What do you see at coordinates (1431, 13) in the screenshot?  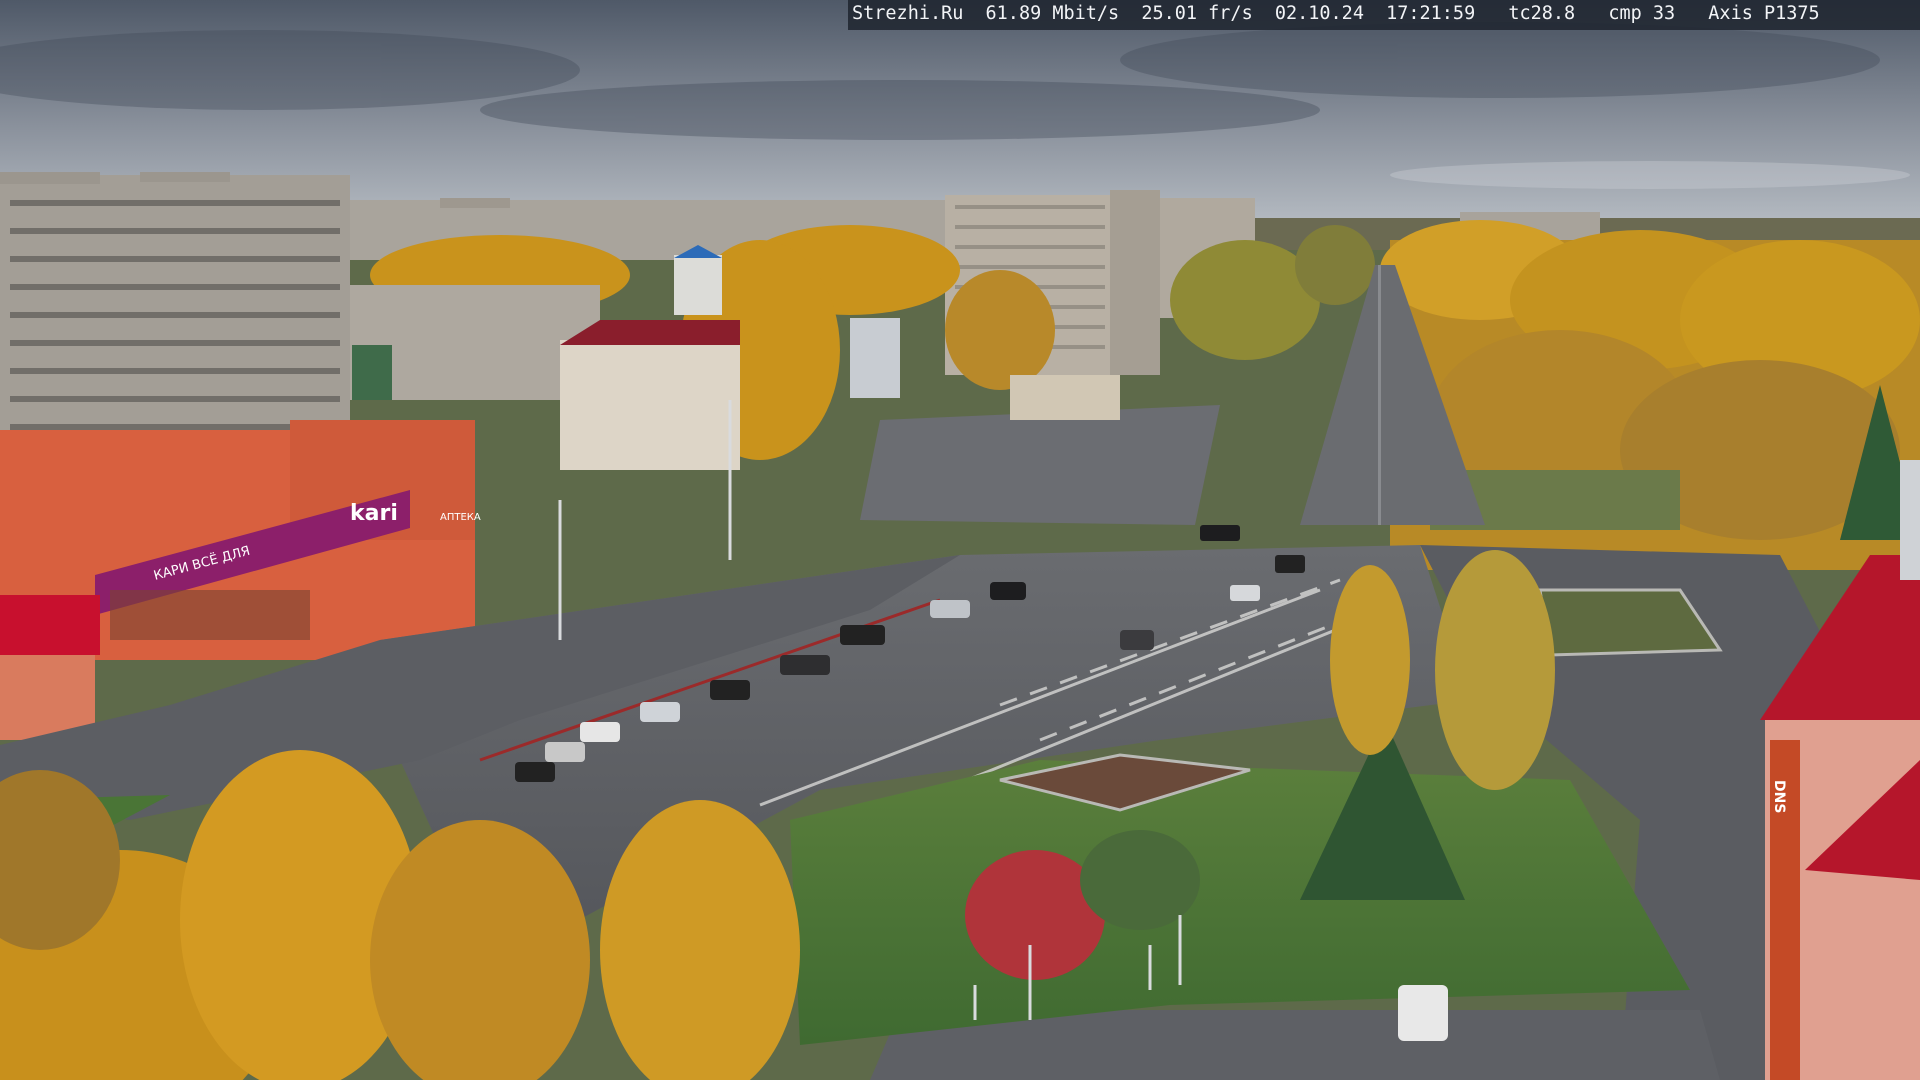 I see `osd-time: 17:21:59` at bounding box center [1431, 13].